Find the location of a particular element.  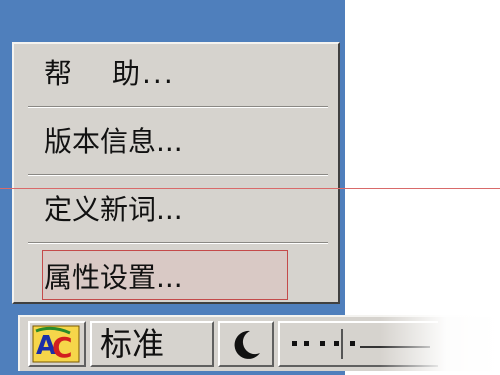

blurred-edge is located at coordinates (440, 335).